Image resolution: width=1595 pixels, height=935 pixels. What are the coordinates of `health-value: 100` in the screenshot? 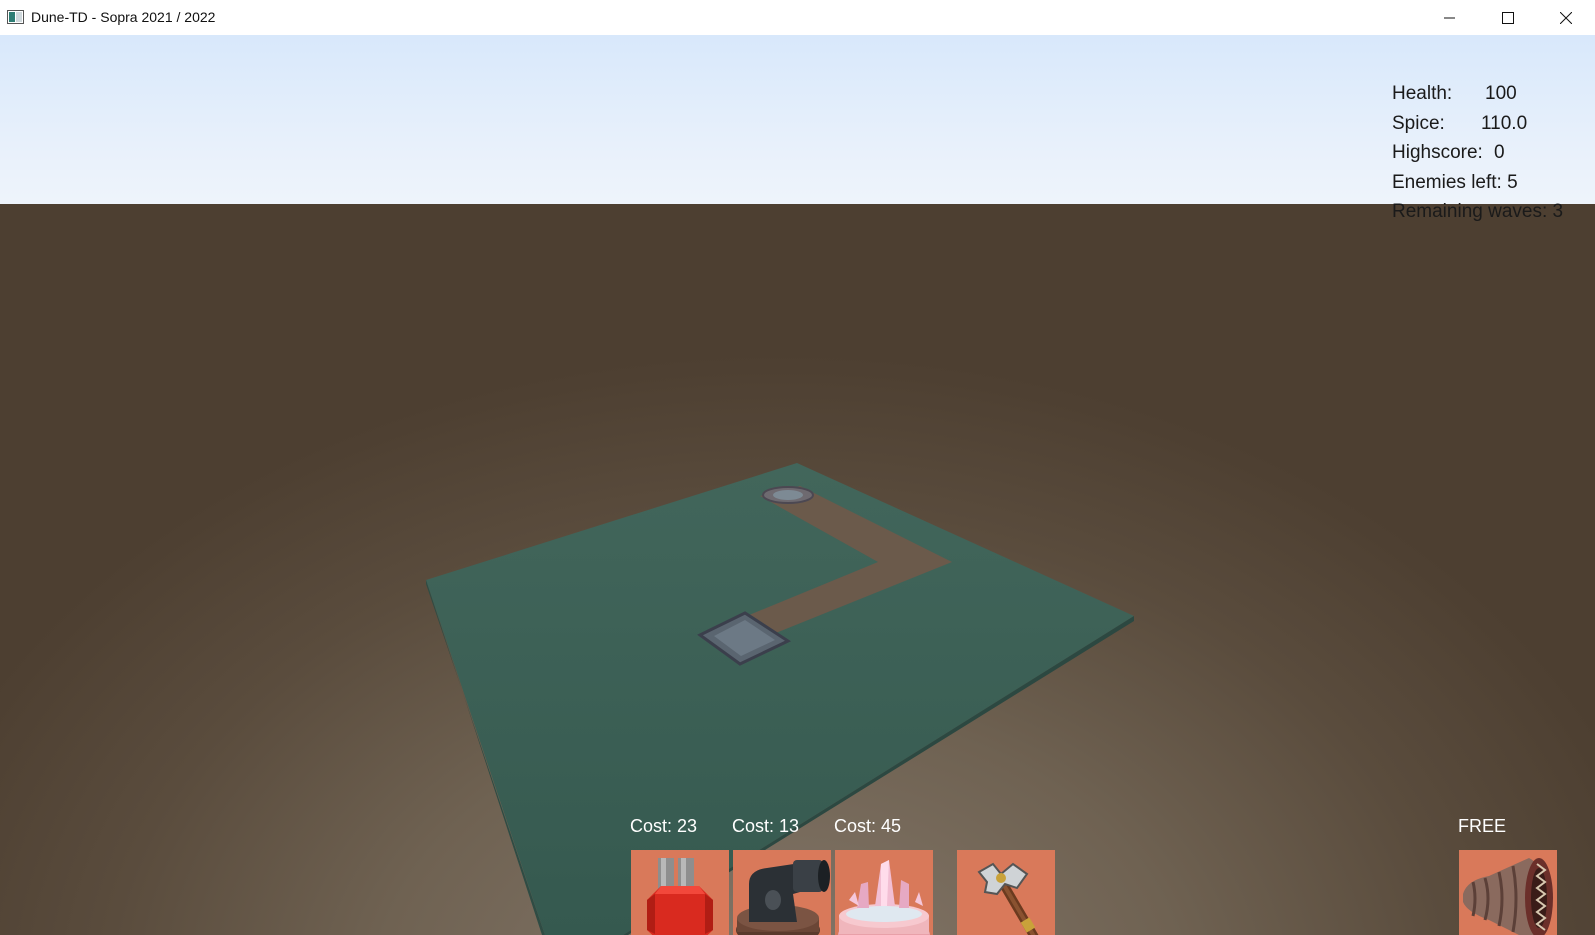 It's located at (1501, 93).